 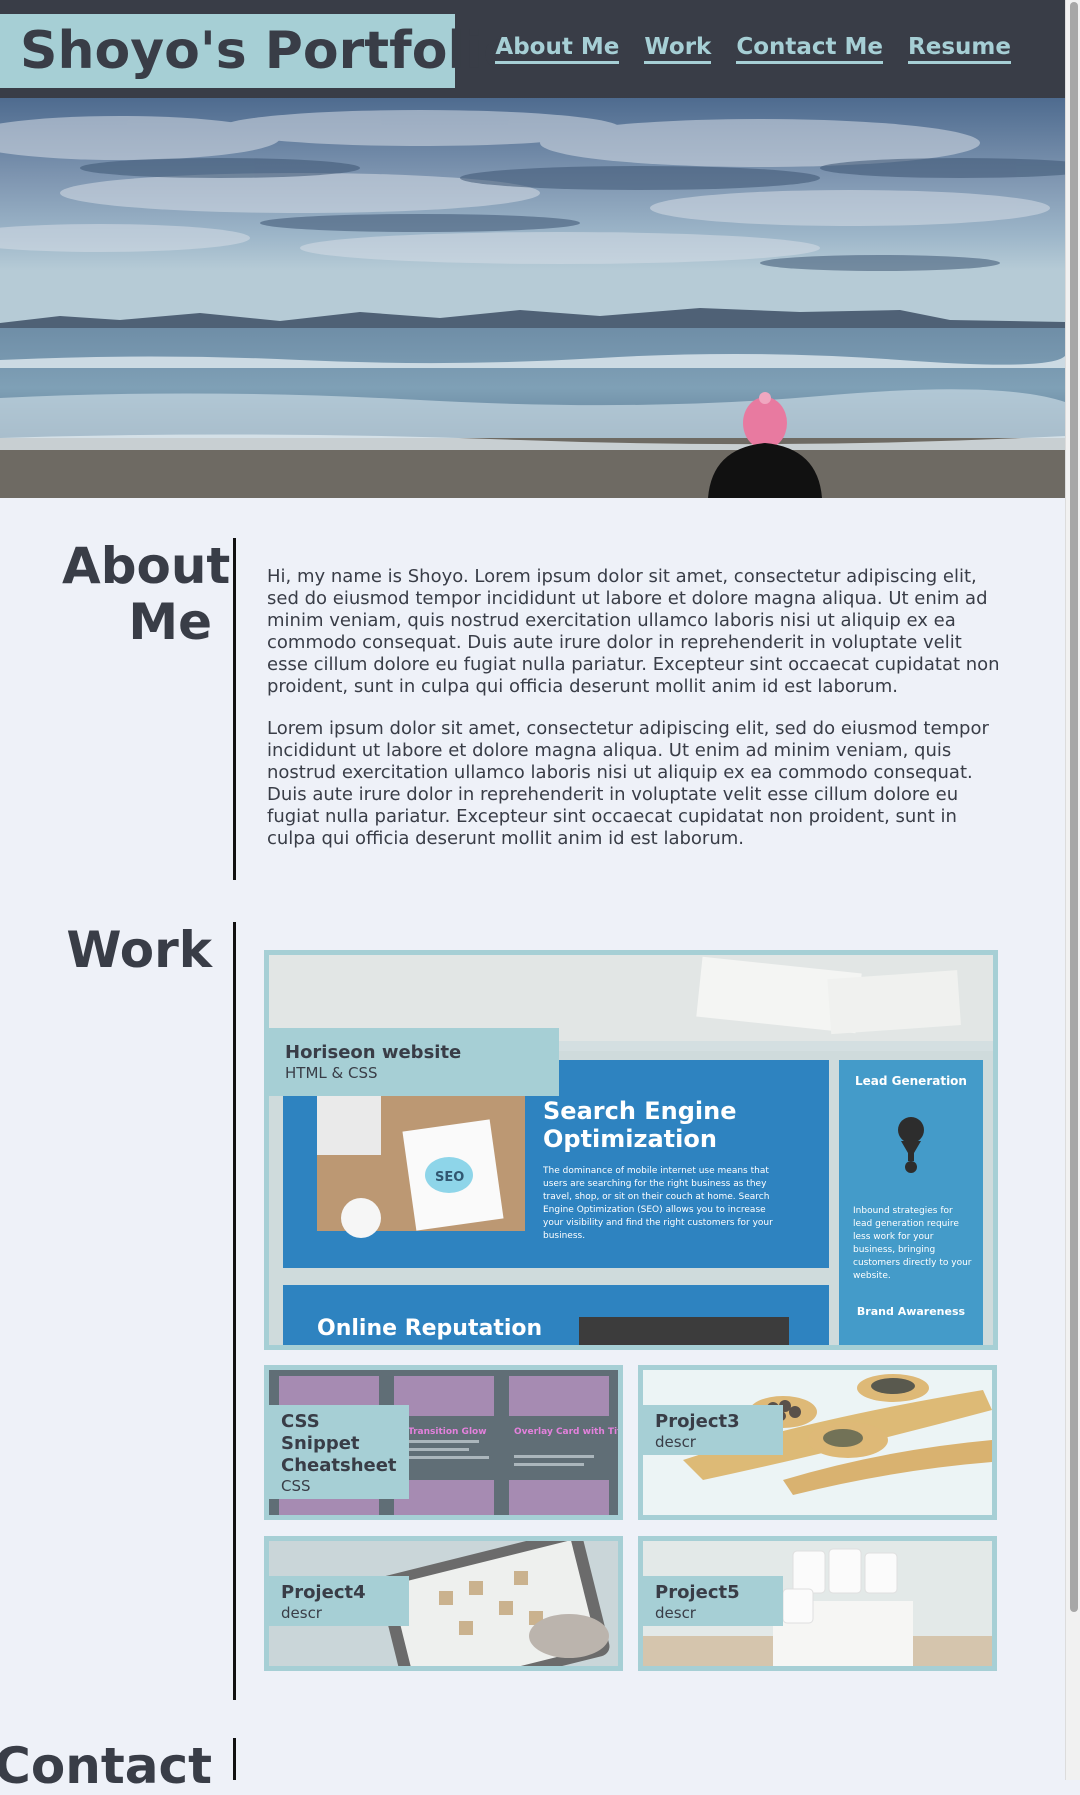 What do you see at coordinates (234, 709) in the screenshot?
I see `about-divider` at bounding box center [234, 709].